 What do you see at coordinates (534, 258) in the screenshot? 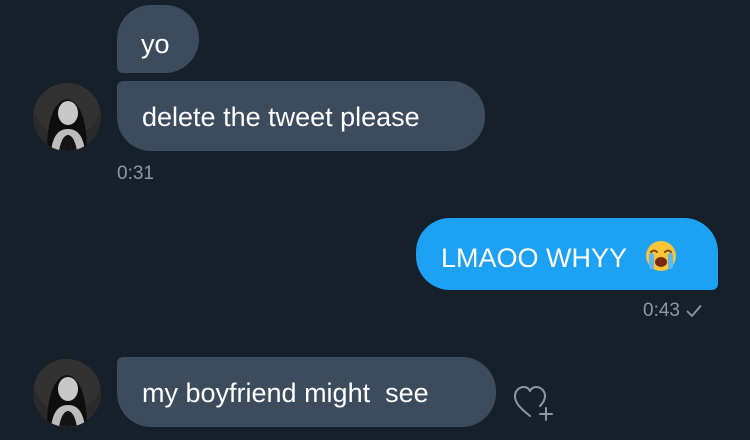
I see `message-text: LMAOO WHYY` at bounding box center [534, 258].